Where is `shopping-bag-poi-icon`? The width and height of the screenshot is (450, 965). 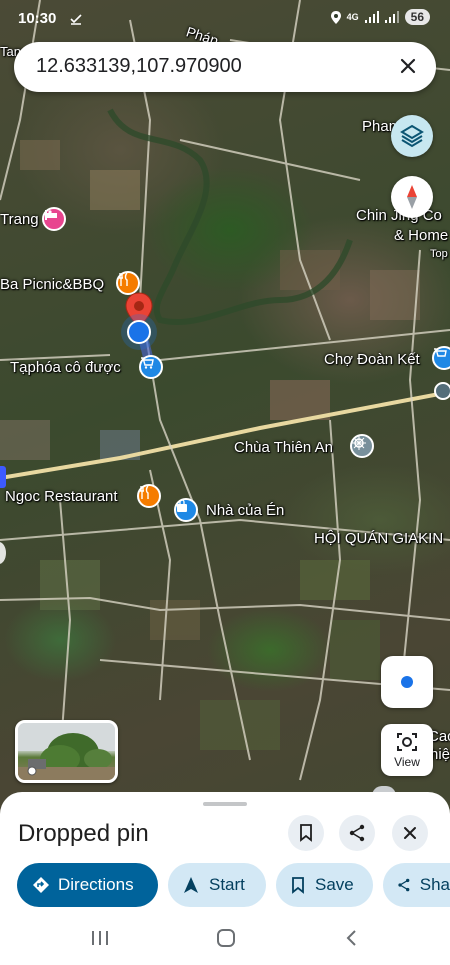 shopping-bag-poi-icon is located at coordinates (186, 510).